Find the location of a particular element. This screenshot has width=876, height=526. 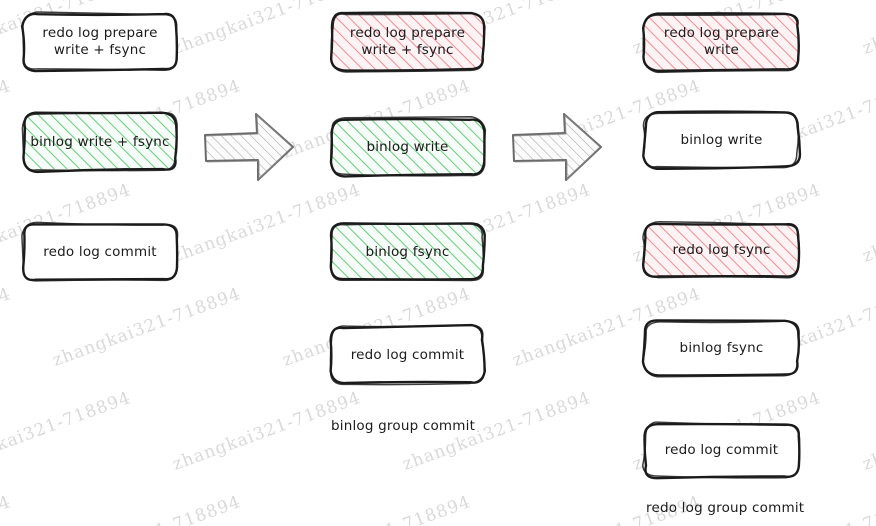

node-redo-log-prepare-write: redo log prepare write is located at coordinates (720, 43).